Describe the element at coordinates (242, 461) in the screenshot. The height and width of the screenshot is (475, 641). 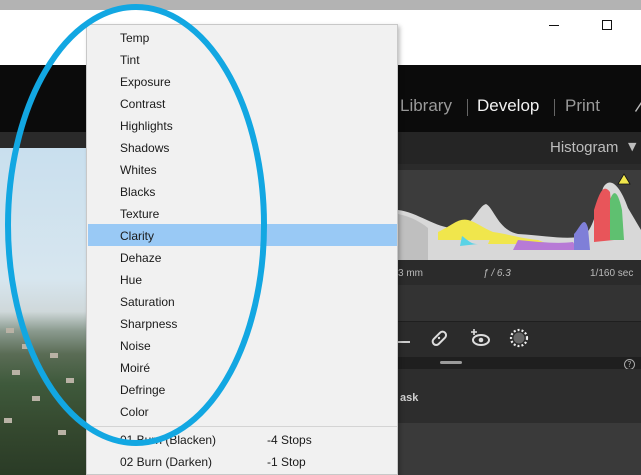
I see `menu-preset-item: 02 Burn (Darken) -1 Stop` at that location.